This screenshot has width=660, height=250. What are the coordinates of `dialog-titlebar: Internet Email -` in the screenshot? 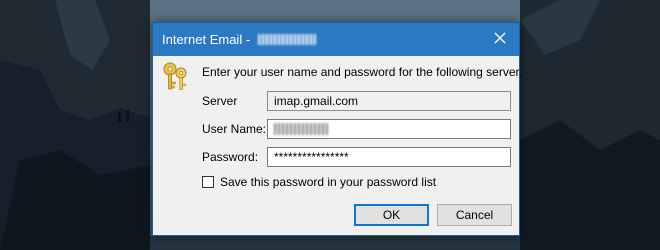 It's located at (336, 39).